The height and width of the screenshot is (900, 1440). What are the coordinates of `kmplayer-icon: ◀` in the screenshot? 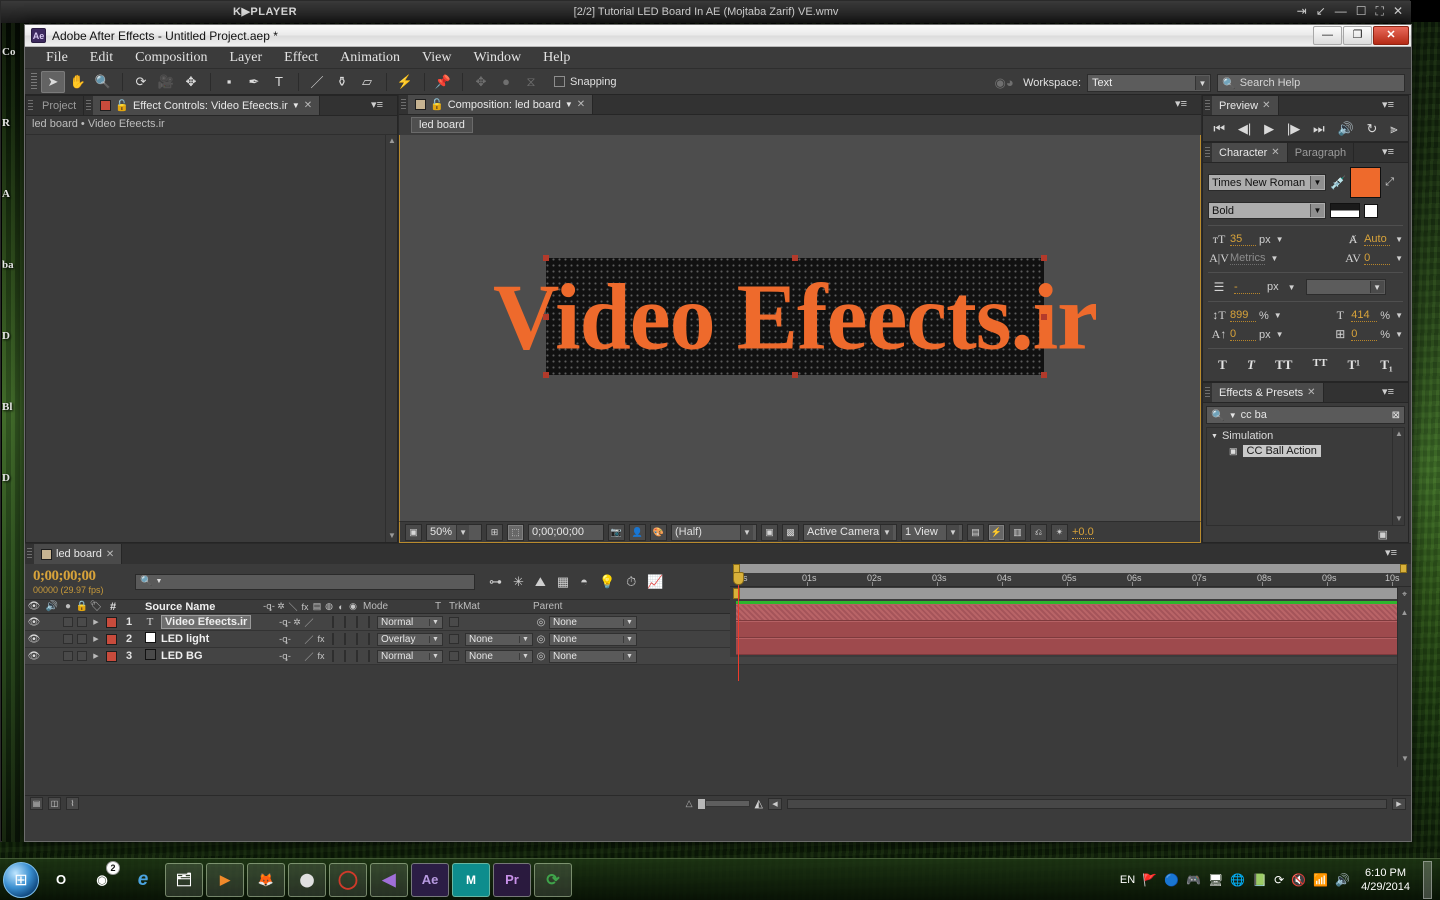 It's located at (389, 879).